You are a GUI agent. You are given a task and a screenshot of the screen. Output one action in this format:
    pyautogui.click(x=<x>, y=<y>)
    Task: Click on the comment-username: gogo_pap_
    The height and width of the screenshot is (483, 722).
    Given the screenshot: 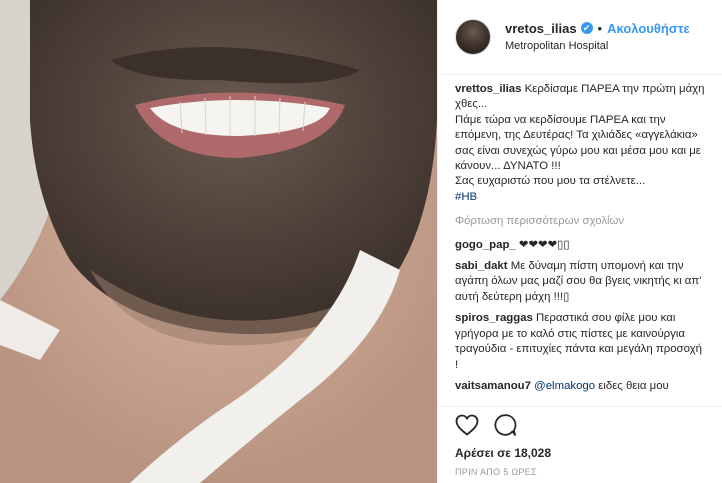 What is the action you would take?
    pyautogui.click(x=485, y=245)
    